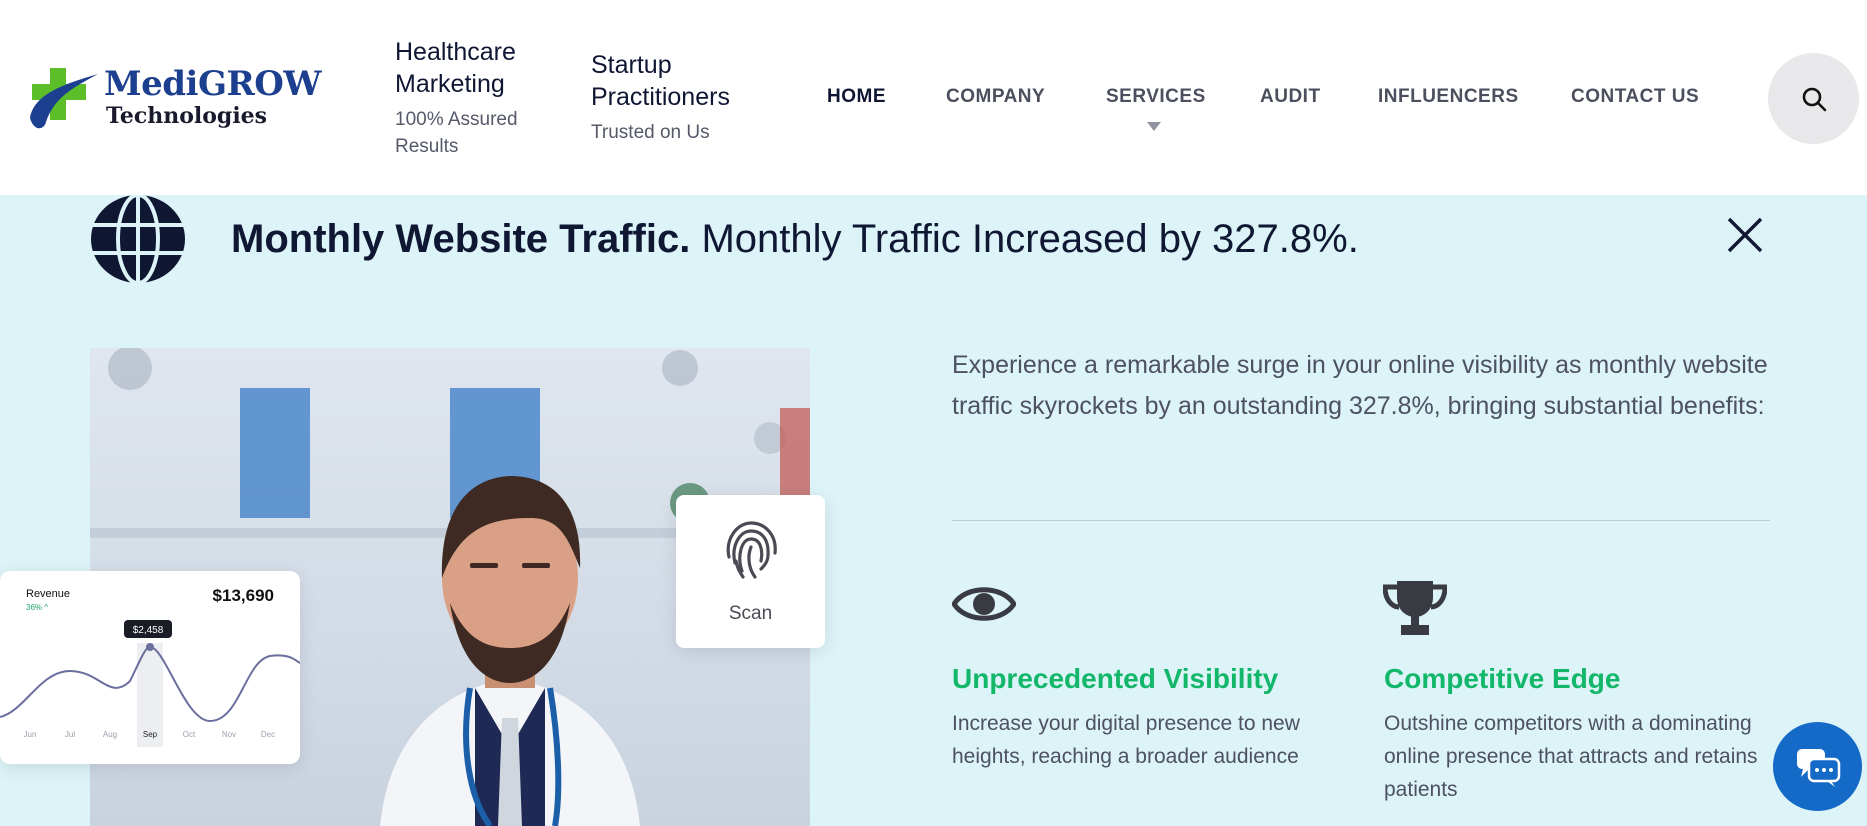  Describe the element at coordinates (64, 98) in the screenshot. I see `logo-cross-icon` at that location.